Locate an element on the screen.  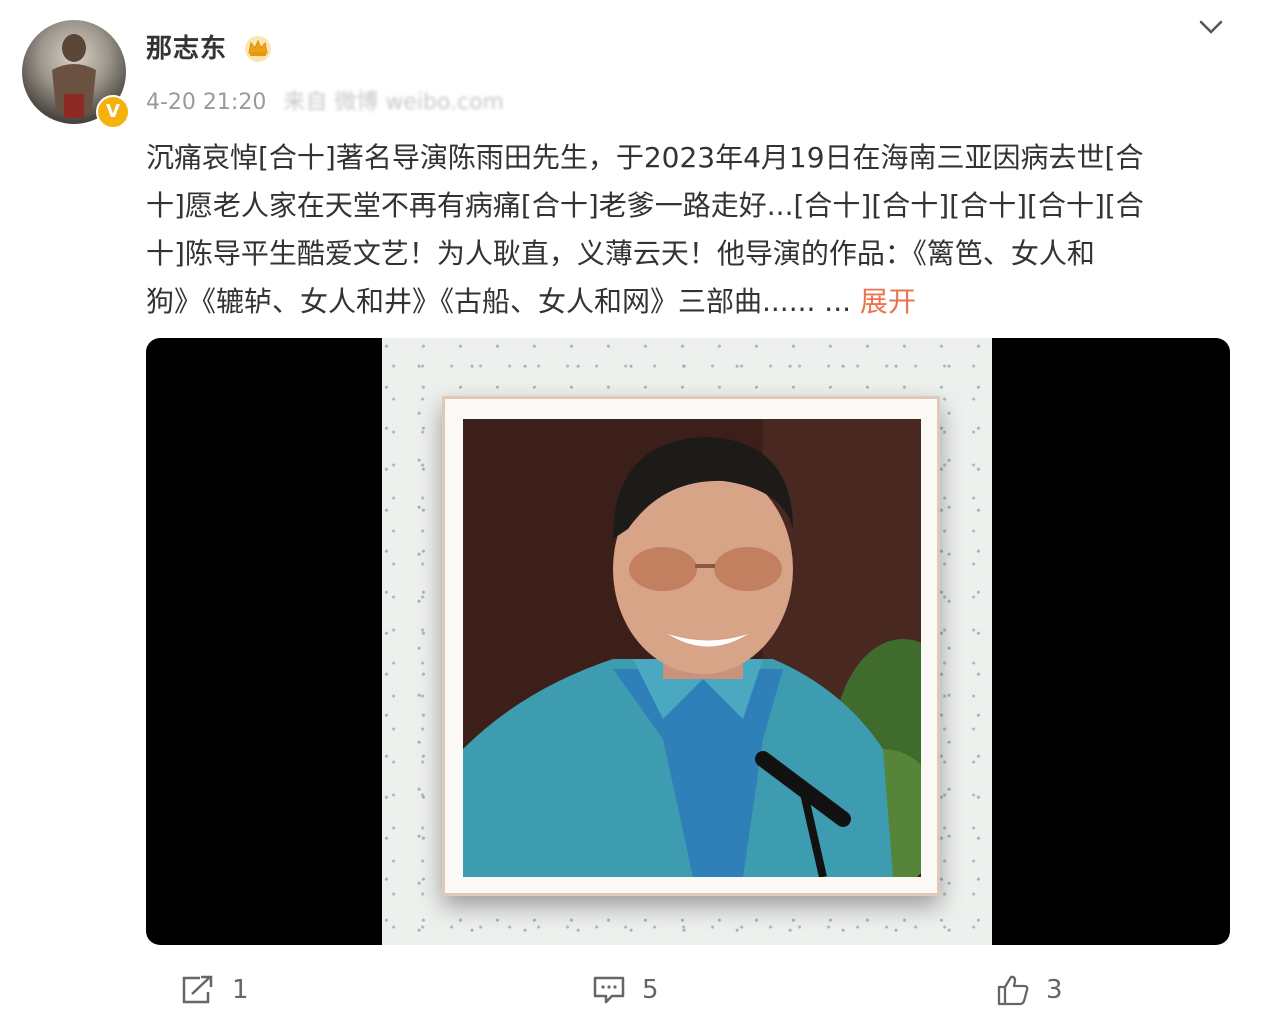
chevron-down-icon is located at coordinates (1211, 27).